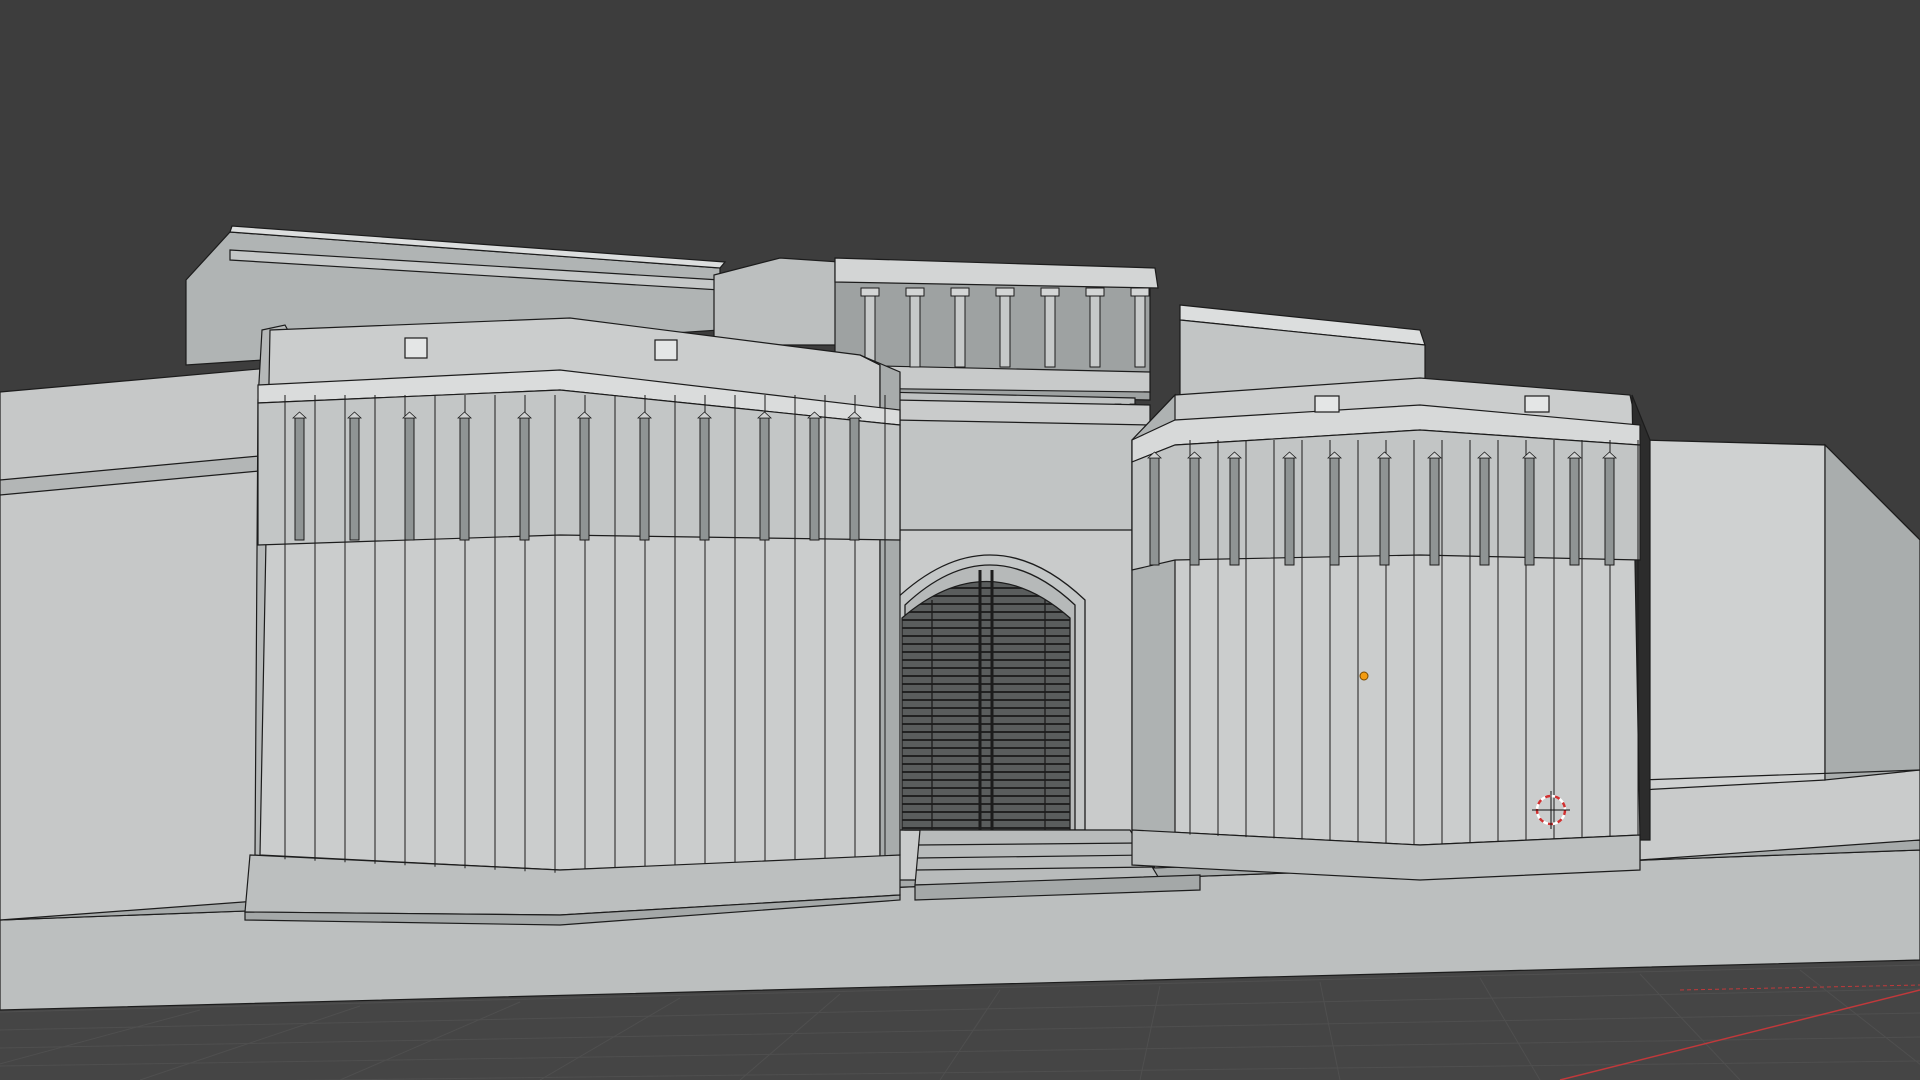  I want to click on left-boundary-wall, so click(135, 644).